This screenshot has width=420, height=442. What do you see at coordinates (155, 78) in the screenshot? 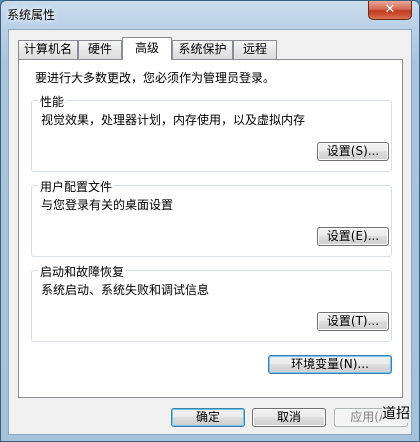
I see `admin-note: 要进行大多数更改，您必须作为管理员登录。` at bounding box center [155, 78].